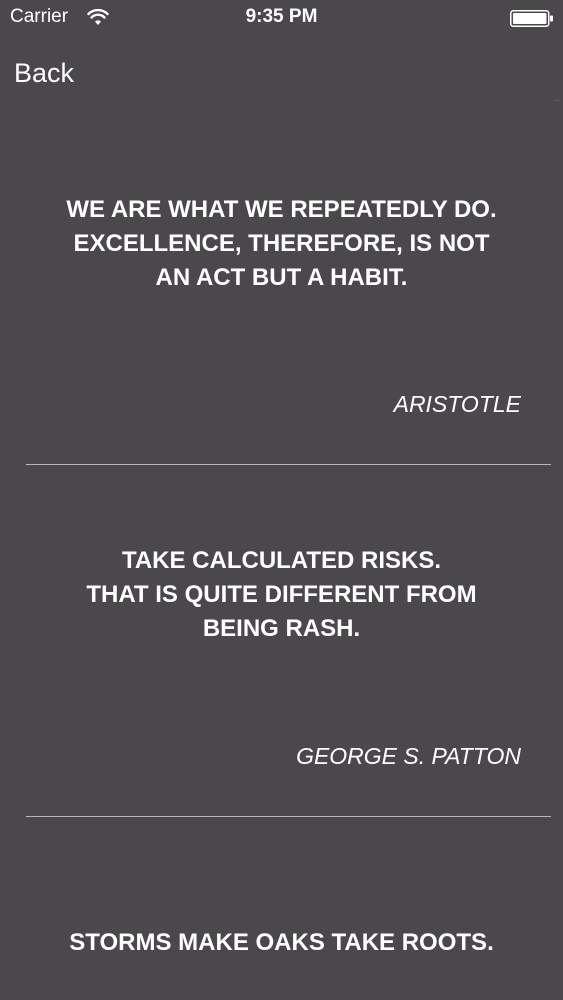  Describe the element at coordinates (408, 756) in the screenshot. I see `quote-author: GEORGE S. PATTON` at that location.